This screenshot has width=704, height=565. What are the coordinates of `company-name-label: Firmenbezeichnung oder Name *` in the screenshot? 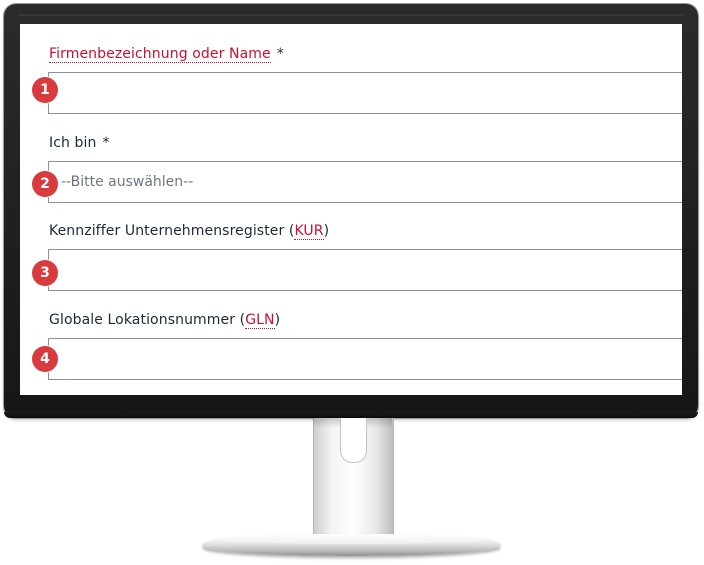 It's located at (166, 54).